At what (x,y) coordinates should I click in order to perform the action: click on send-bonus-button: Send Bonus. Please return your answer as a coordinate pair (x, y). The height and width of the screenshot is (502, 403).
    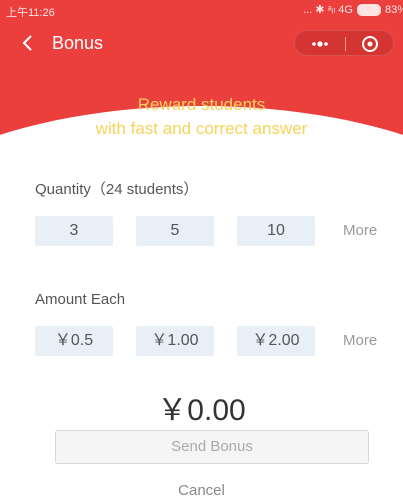
    Looking at the image, I should click on (212, 447).